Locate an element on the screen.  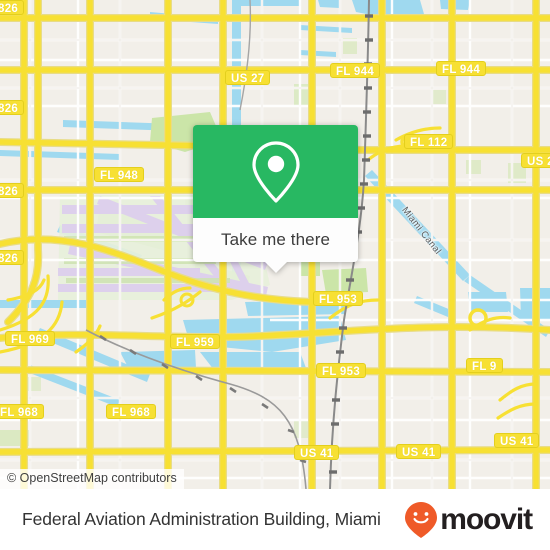
moovit-wordmark: moovit is located at coordinates (486, 519).